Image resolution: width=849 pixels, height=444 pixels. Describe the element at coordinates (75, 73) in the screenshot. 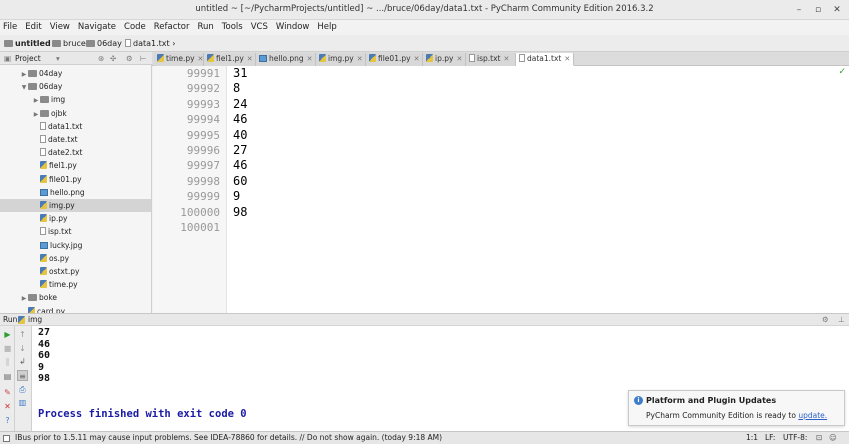

I see `tree-item: ▶ 04day` at that location.